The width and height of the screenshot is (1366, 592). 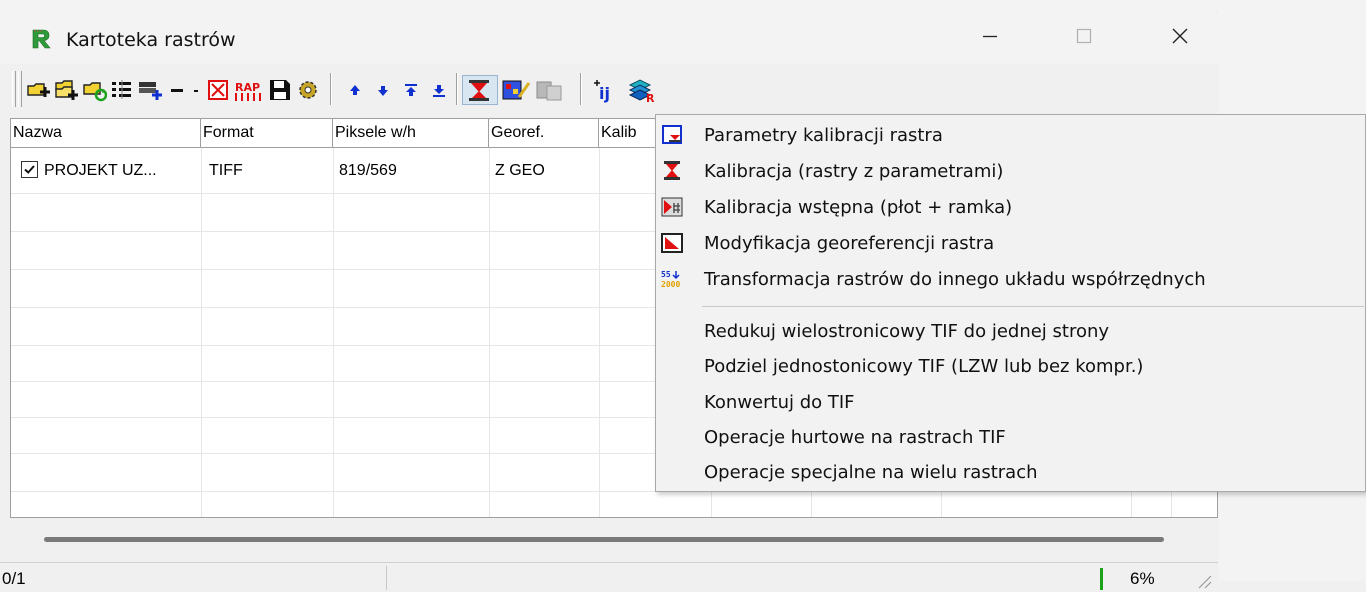 I want to click on settings-button, so click(x=308, y=90).